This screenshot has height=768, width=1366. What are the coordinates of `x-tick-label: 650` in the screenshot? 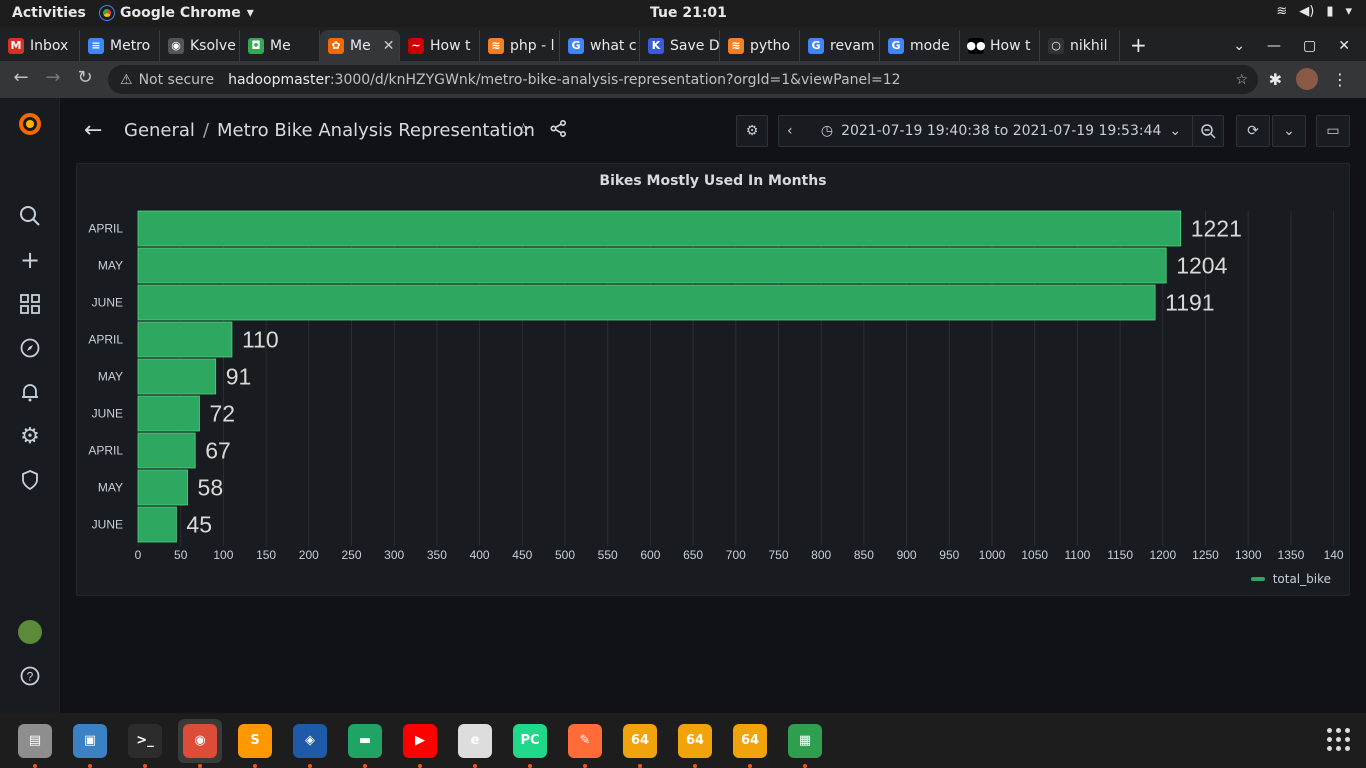 It's located at (693, 555).